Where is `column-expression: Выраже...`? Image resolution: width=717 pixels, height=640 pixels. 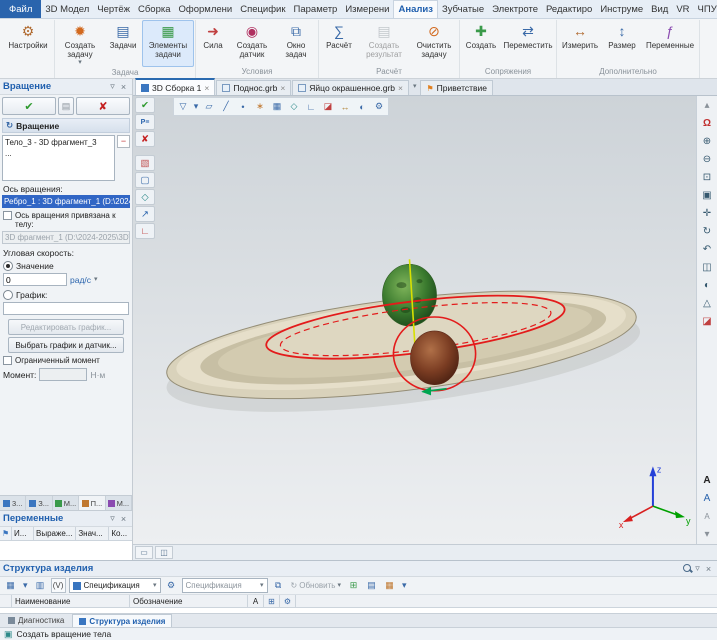 column-expression: Выраже... is located at coordinates (55, 533).